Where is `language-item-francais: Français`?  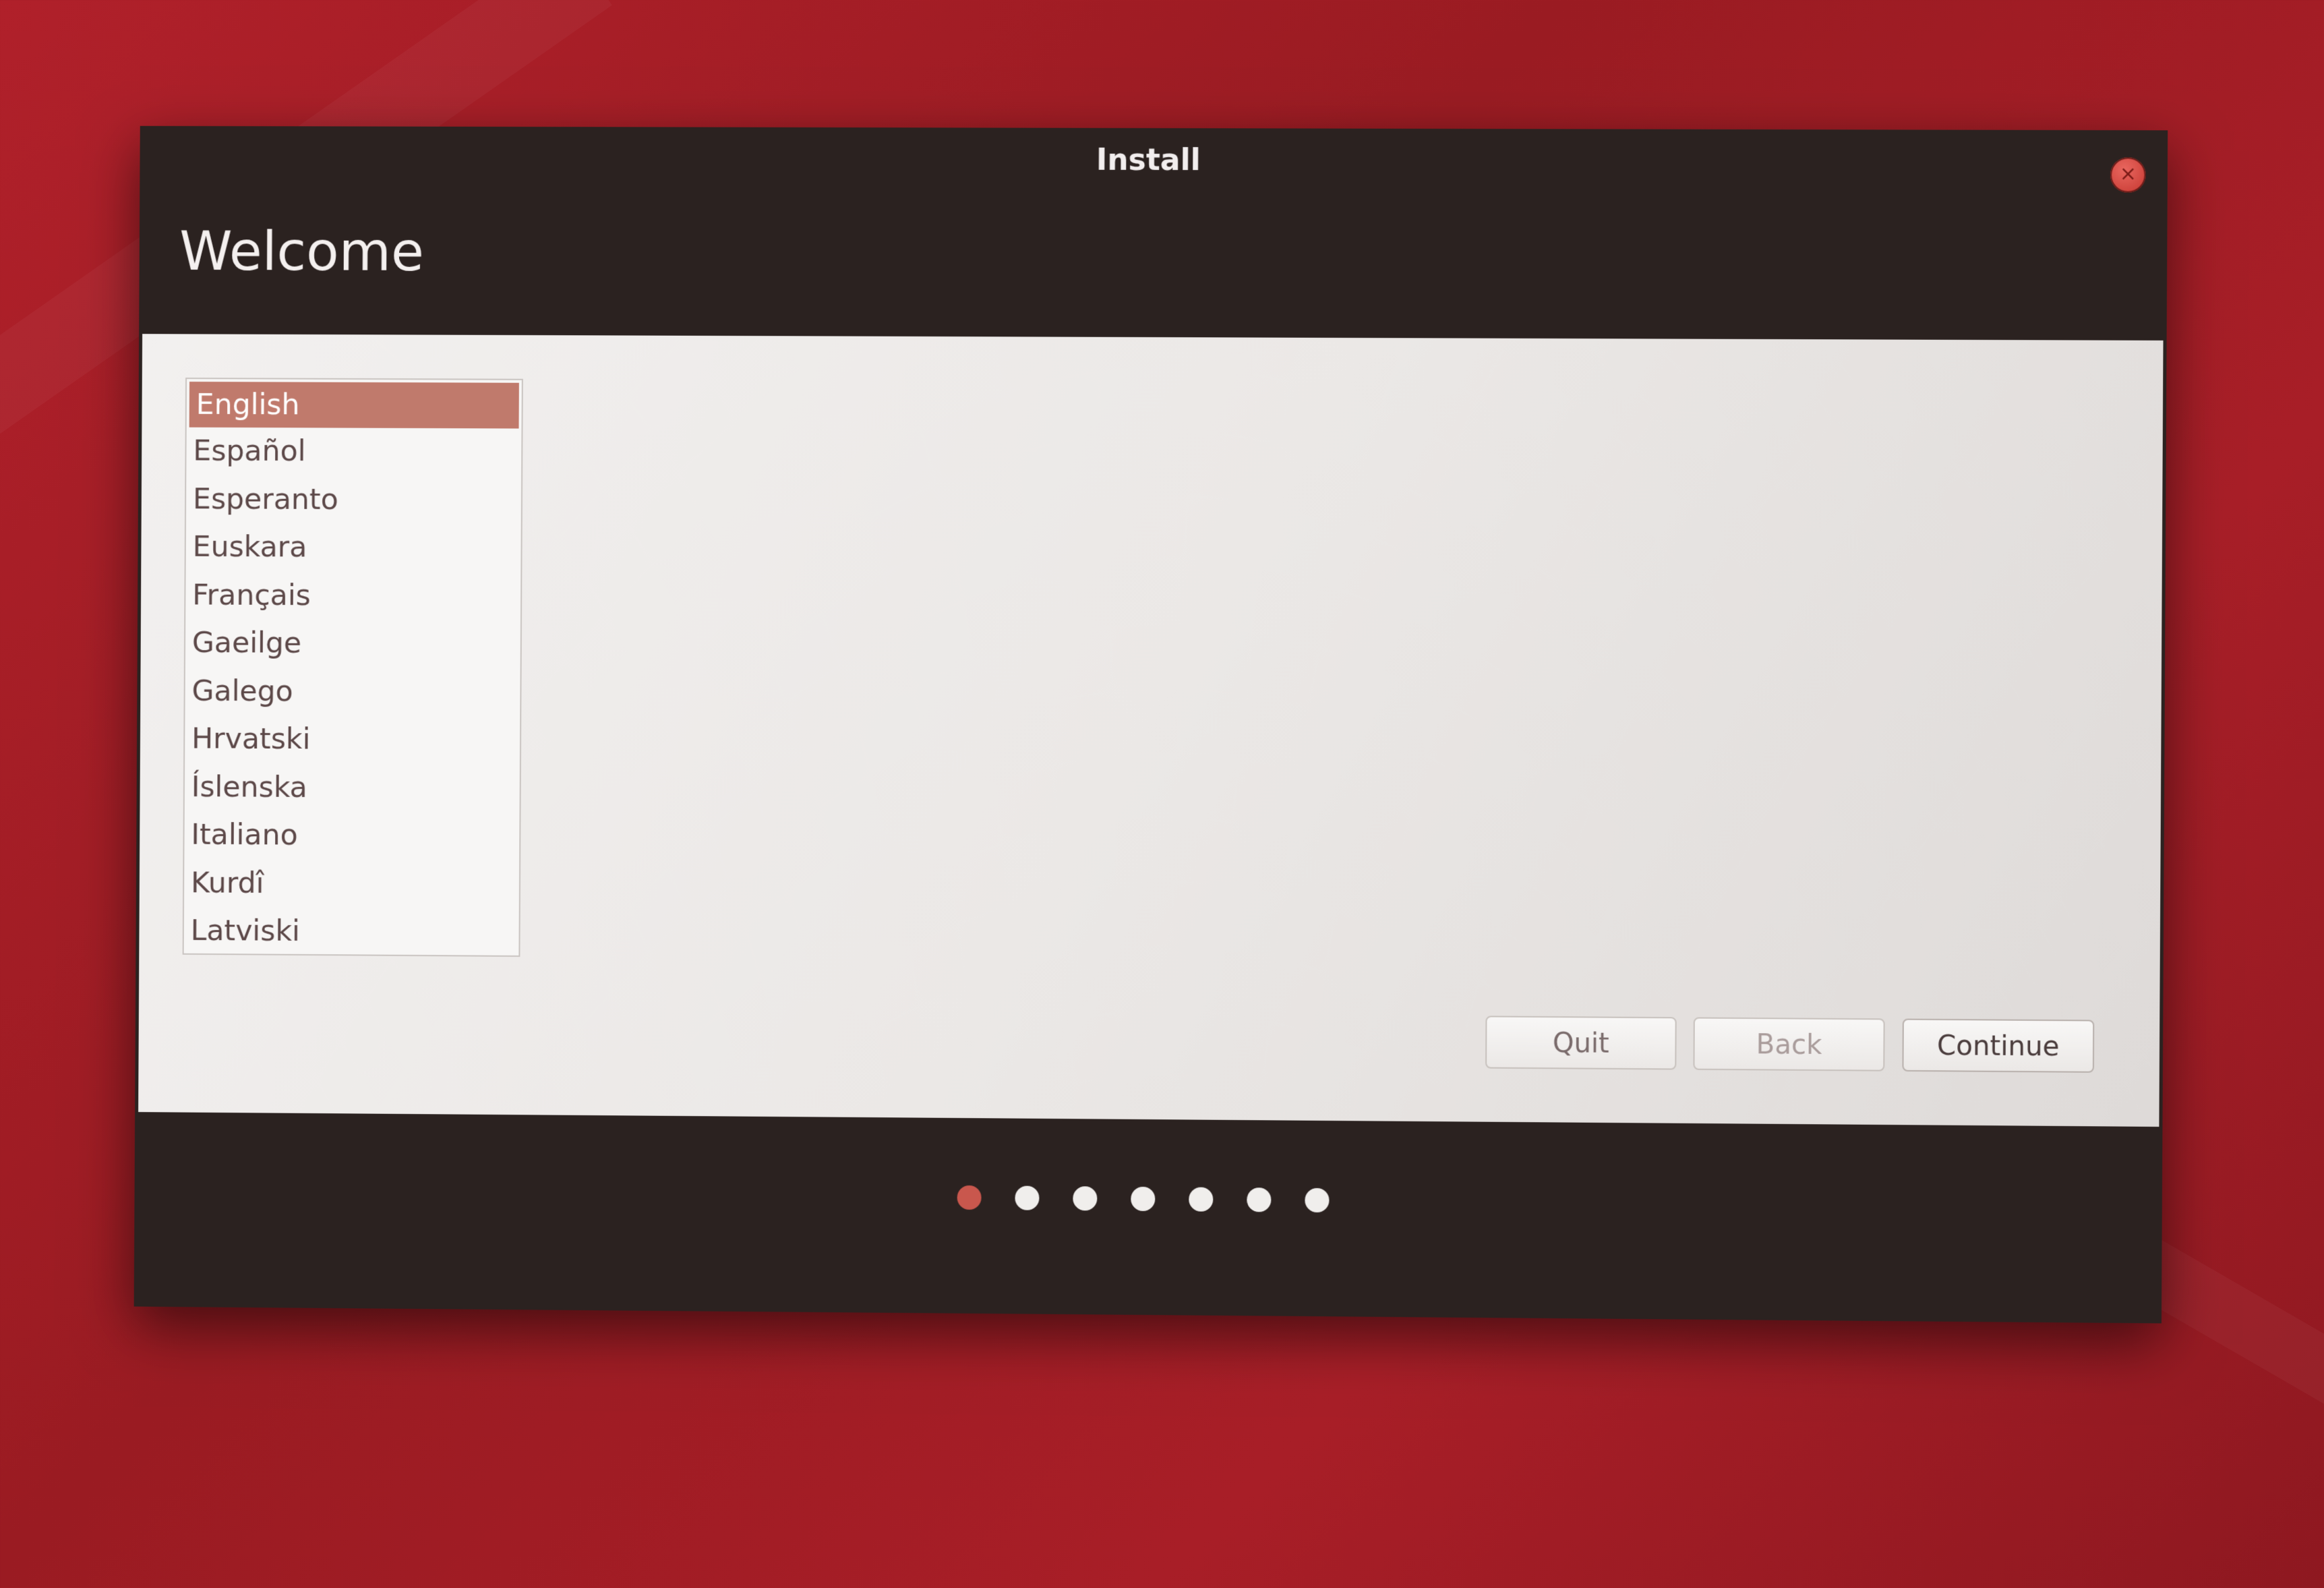
language-item-francais: Français is located at coordinates (352, 595).